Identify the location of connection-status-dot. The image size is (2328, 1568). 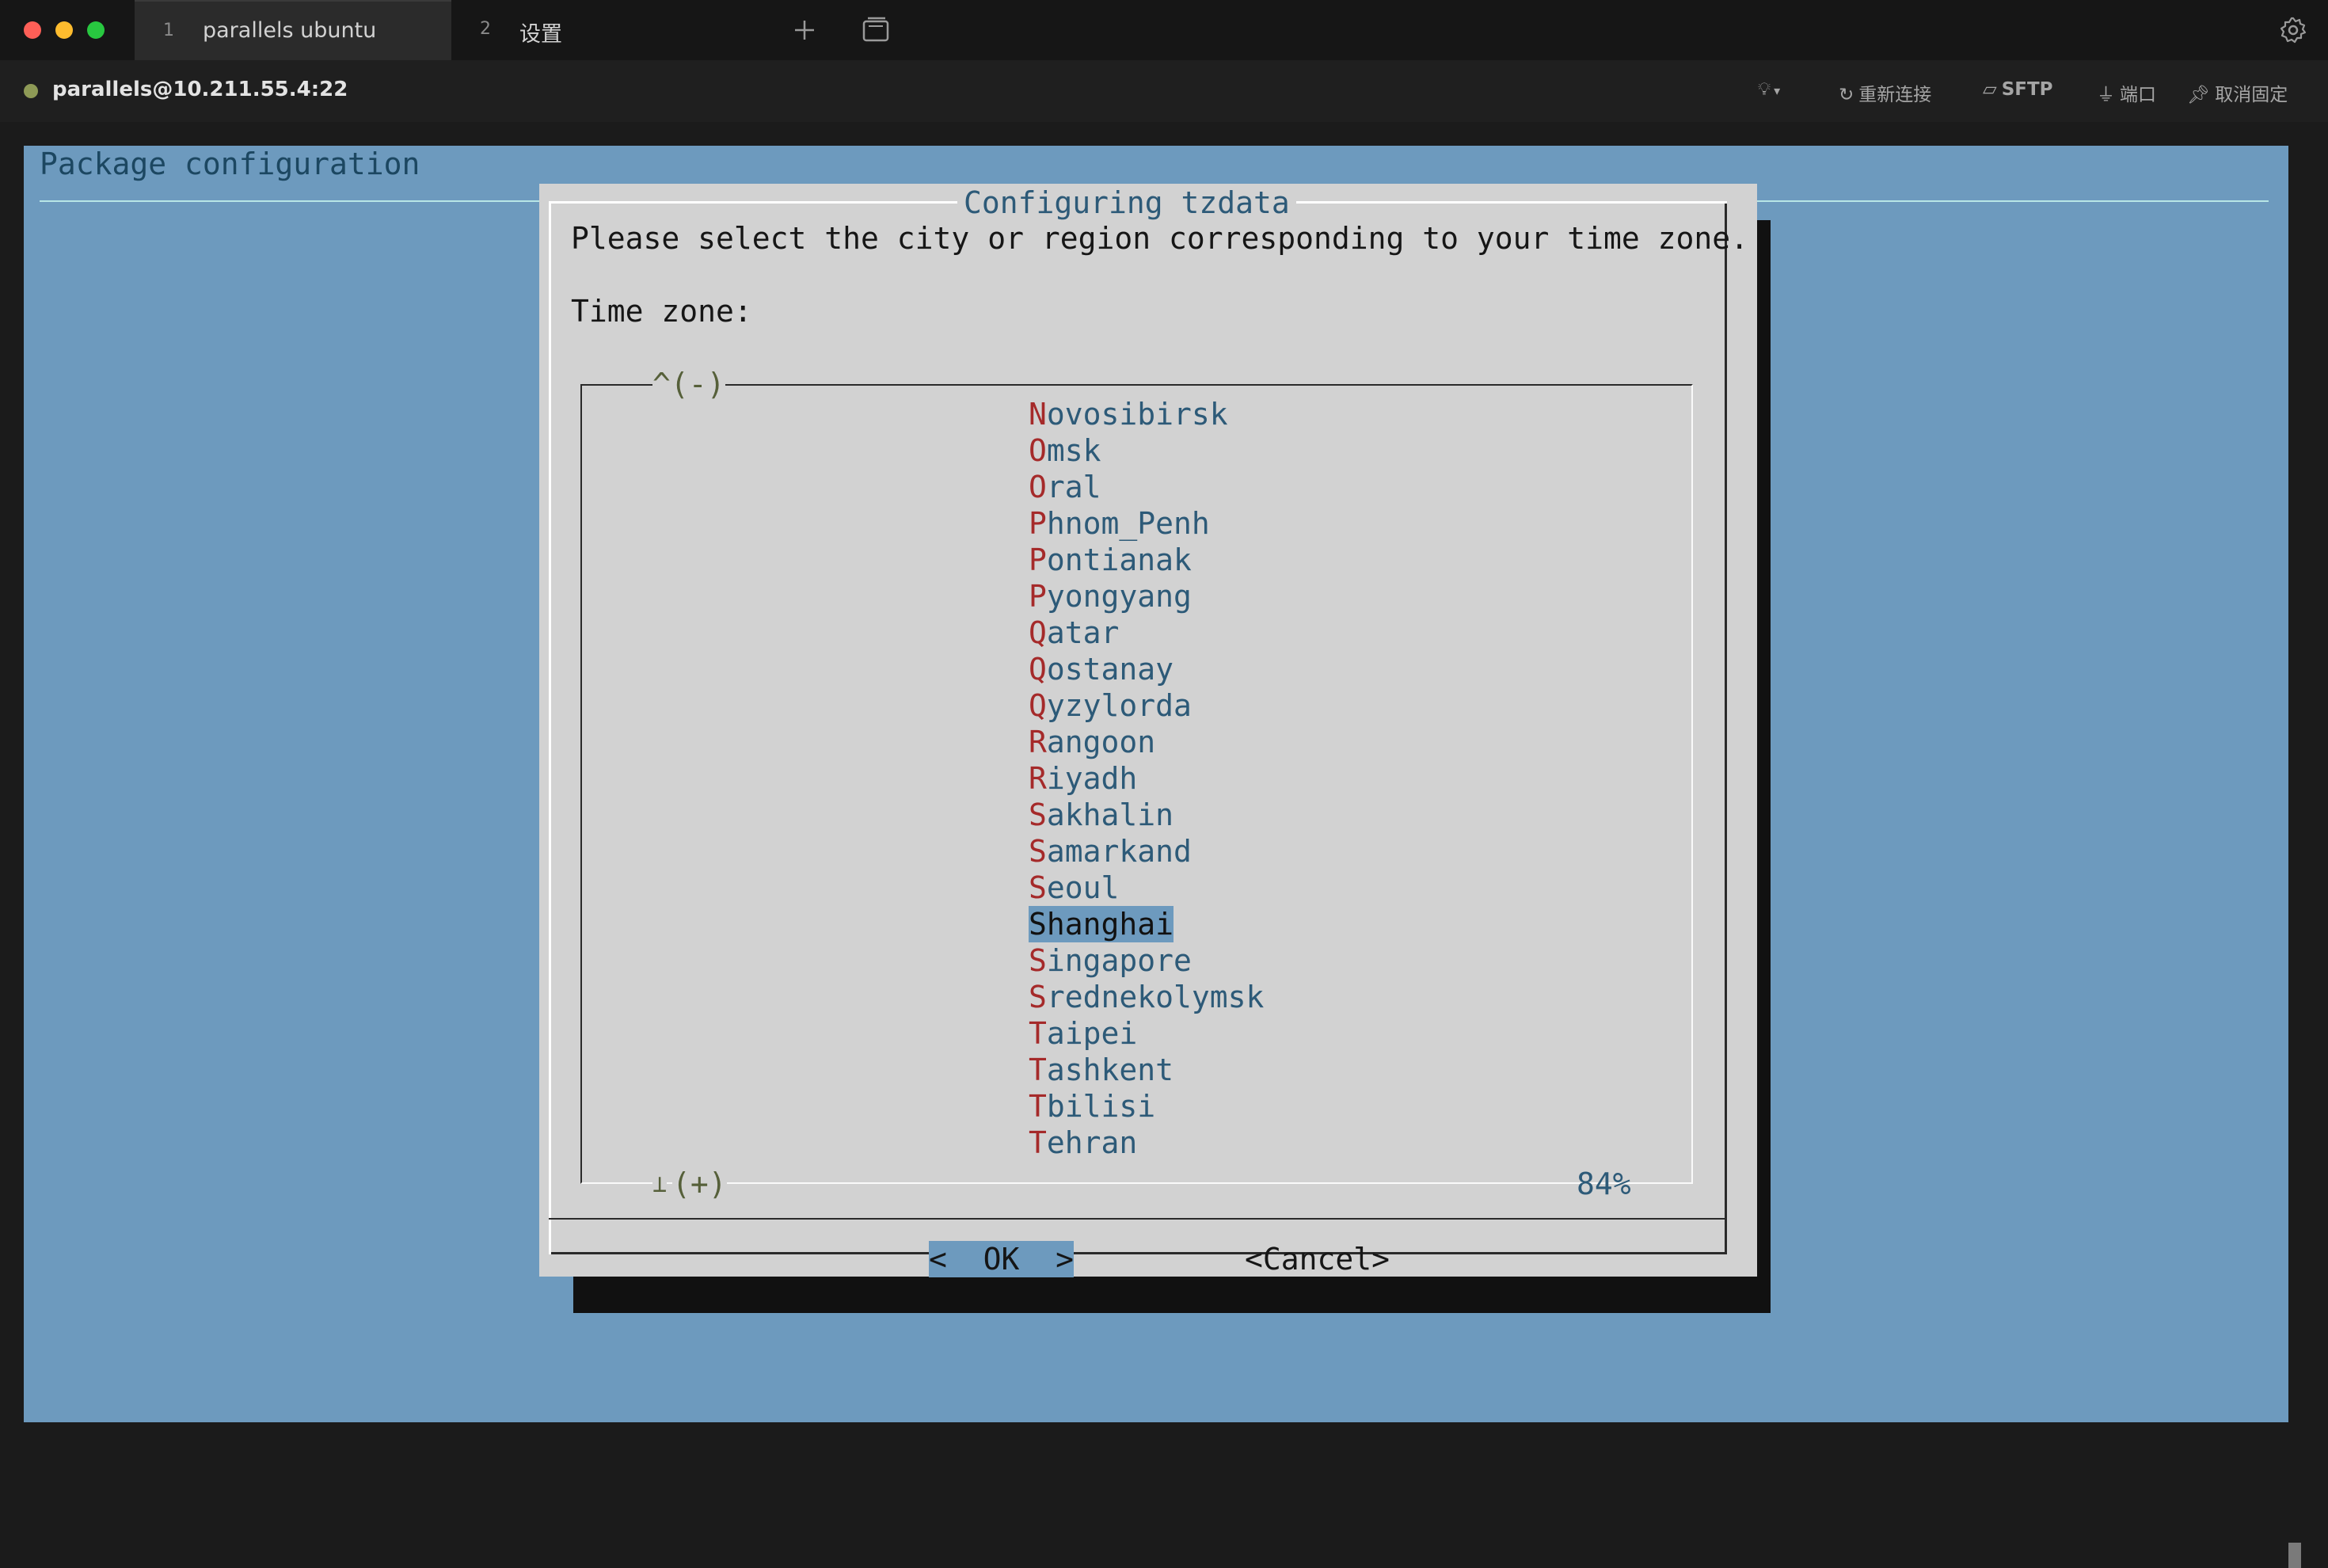
(31, 91).